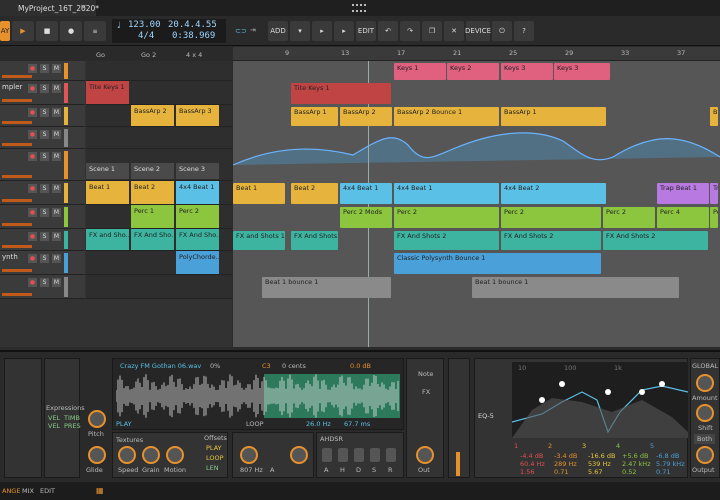 The width and height of the screenshot is (720, 500). Describe the element at coordinates (212, 468) in the screenshot. I see `offset-len: LEN` at that location.